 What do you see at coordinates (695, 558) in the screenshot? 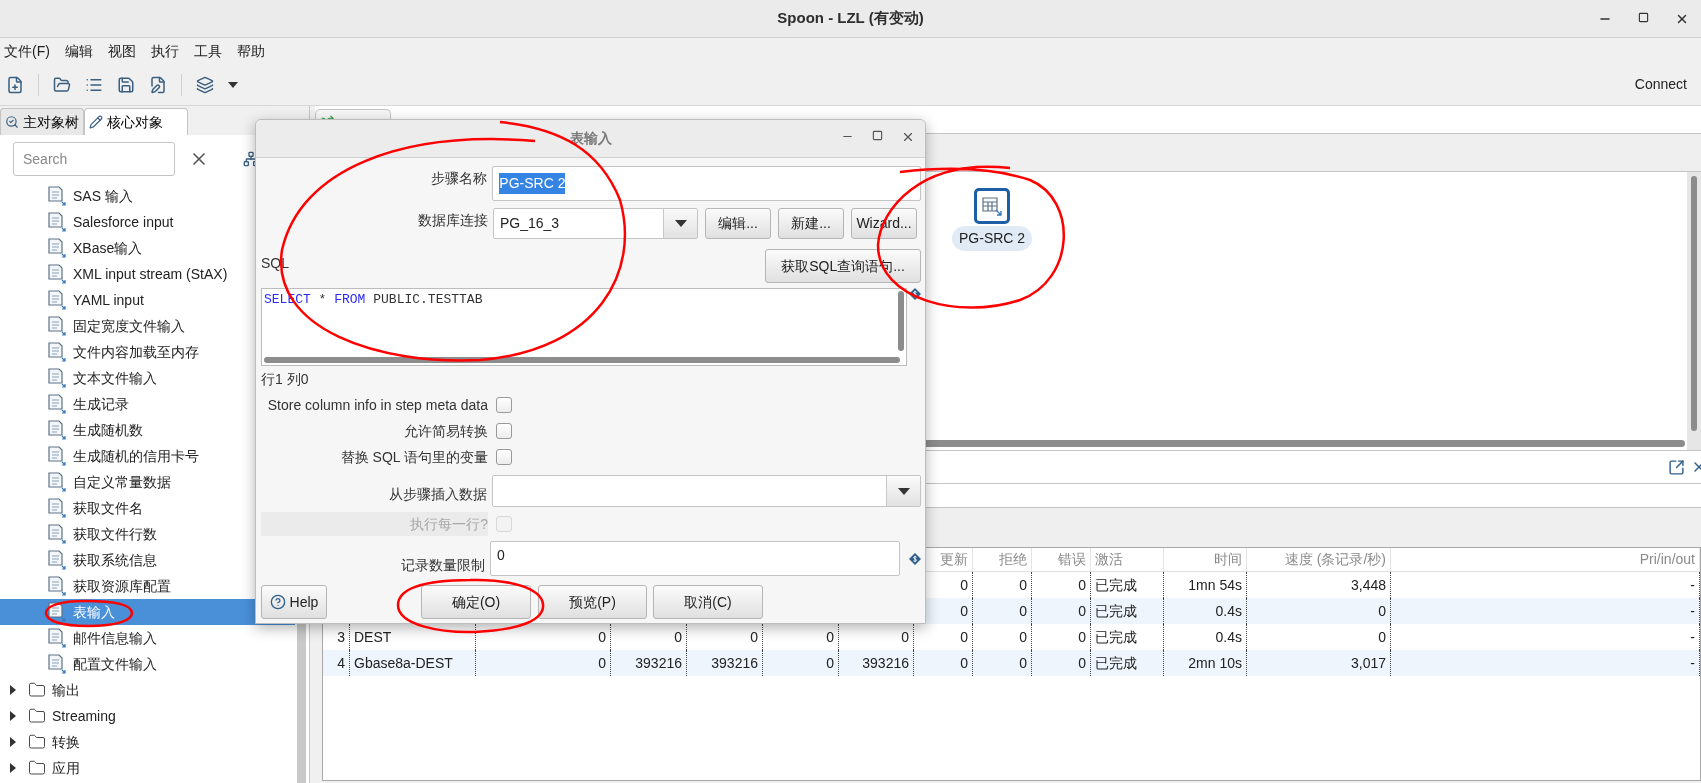
I see `limit-field: 0` at bounding box center [695, 558].